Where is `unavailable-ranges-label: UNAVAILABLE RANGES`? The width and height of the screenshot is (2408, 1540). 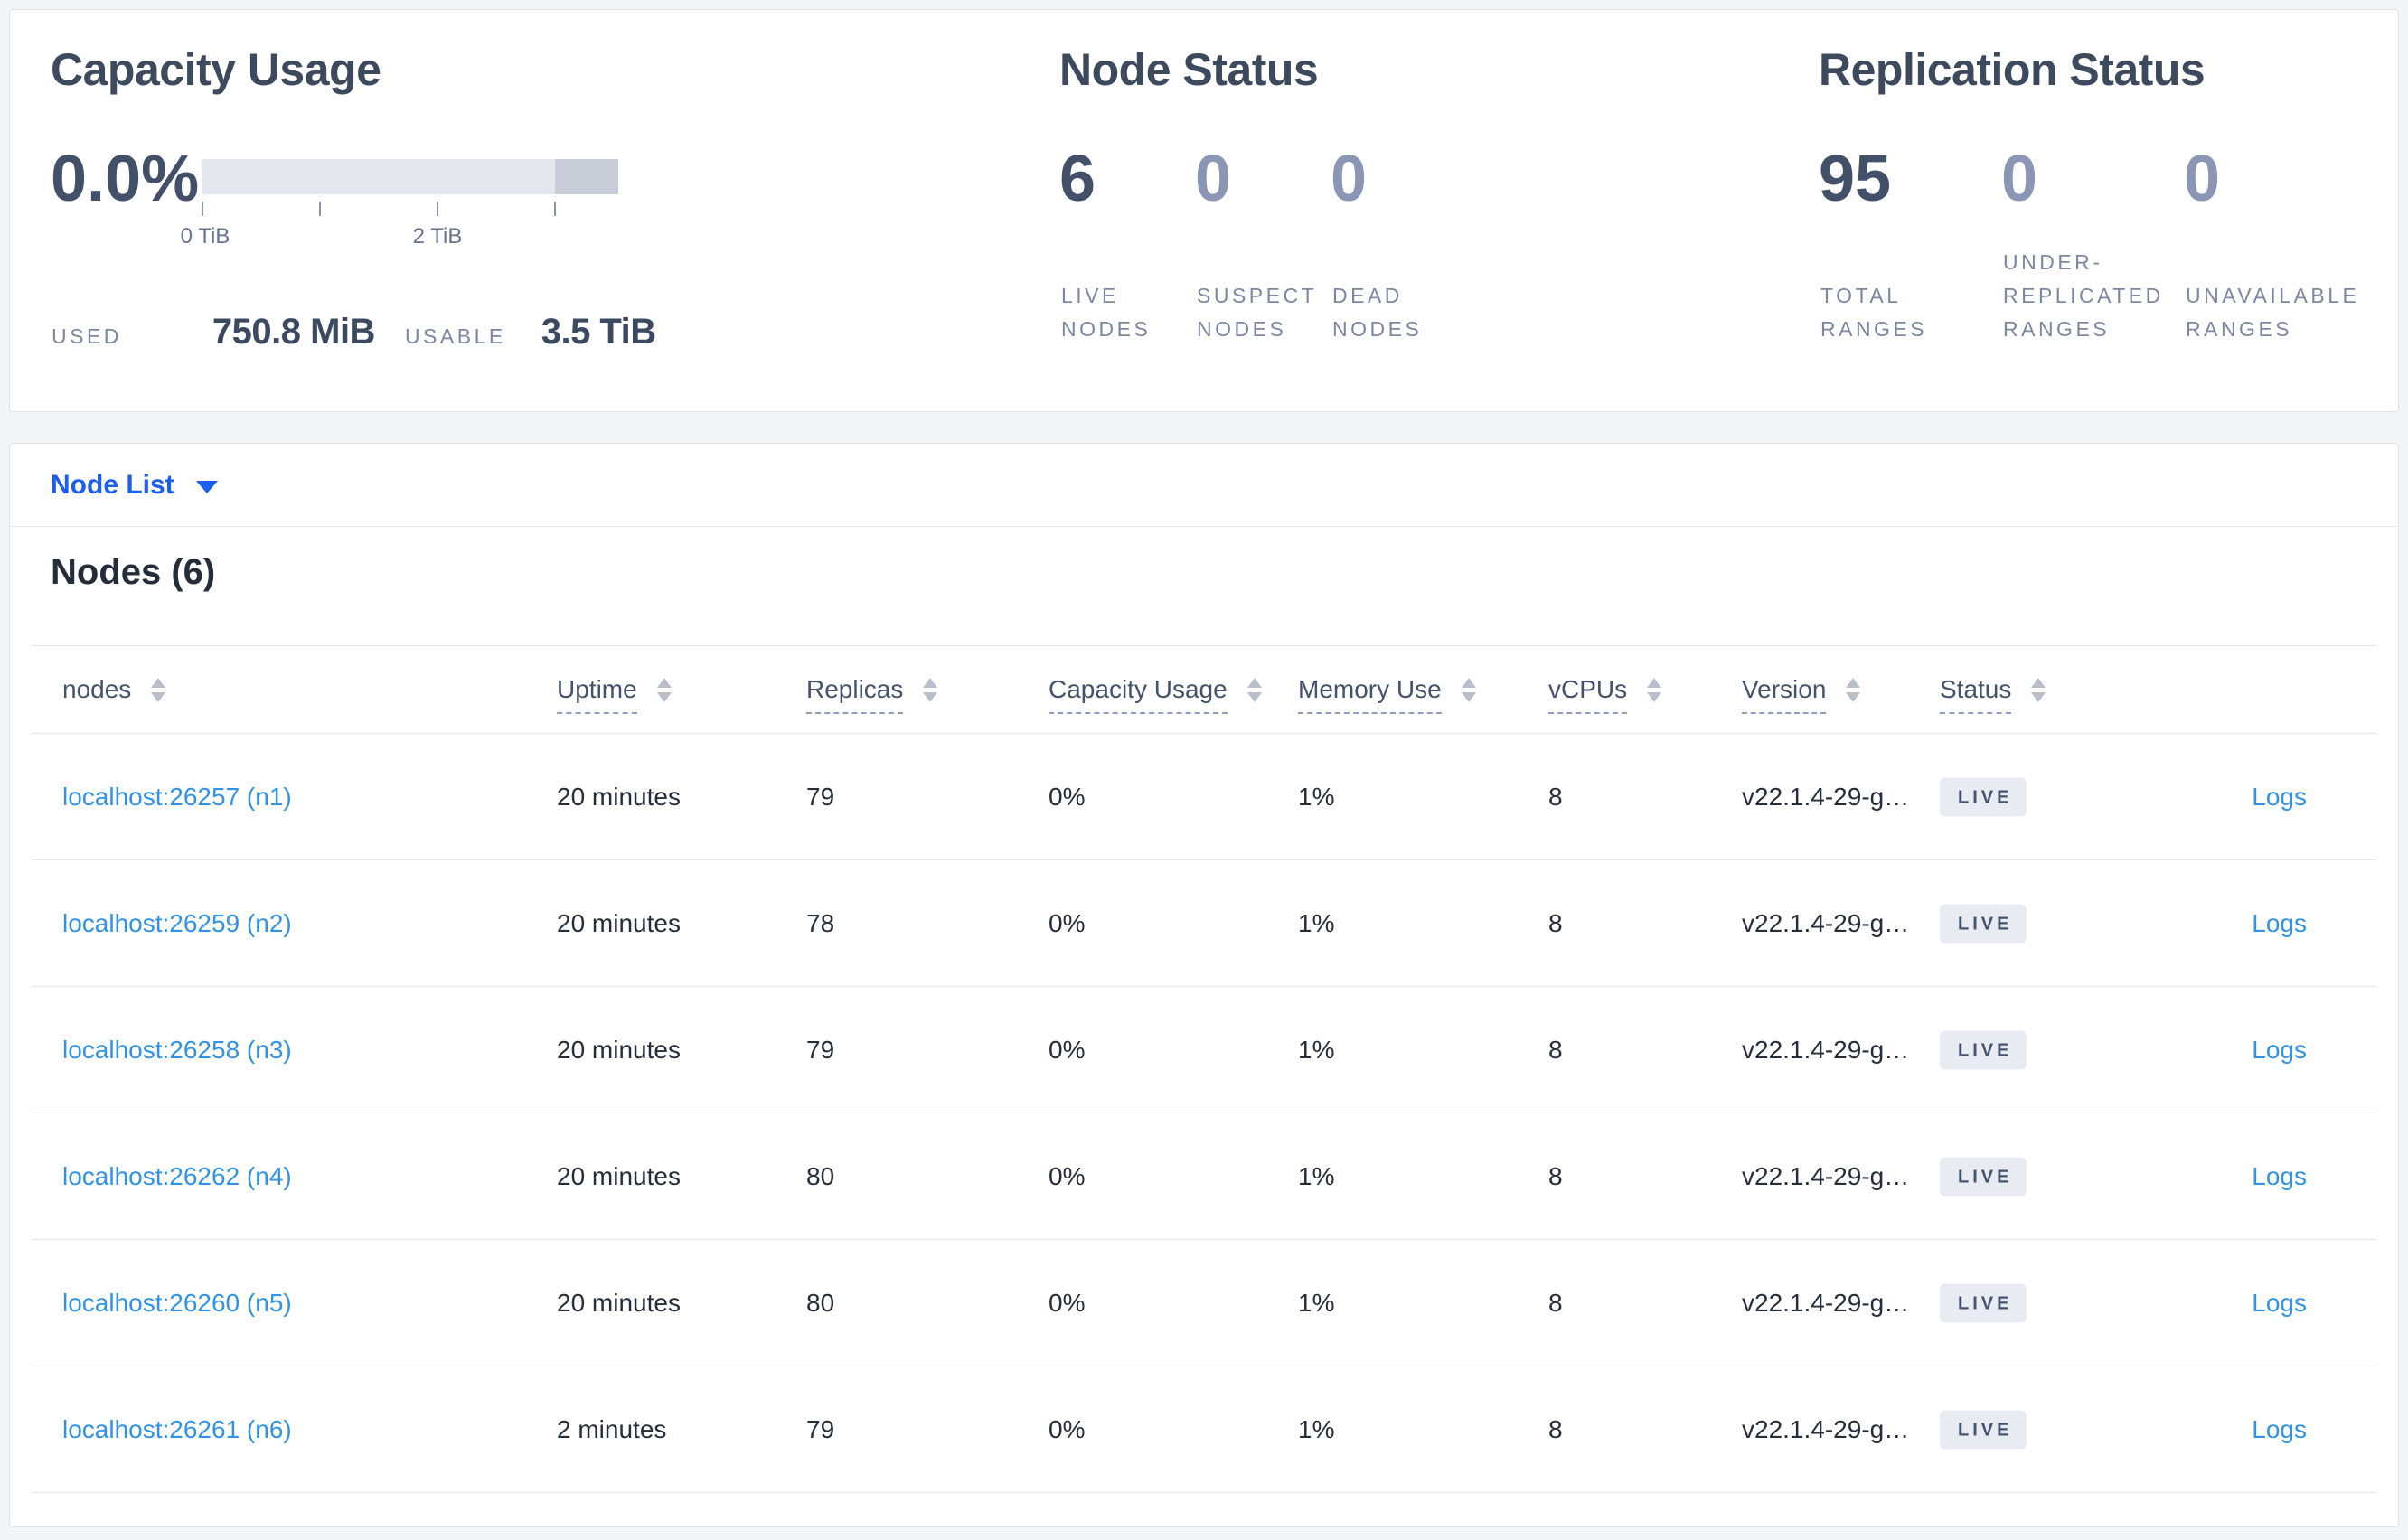
unavailable-ranges-label: UNAVAILABLE RANGES is located at coordinates (2273, 312).